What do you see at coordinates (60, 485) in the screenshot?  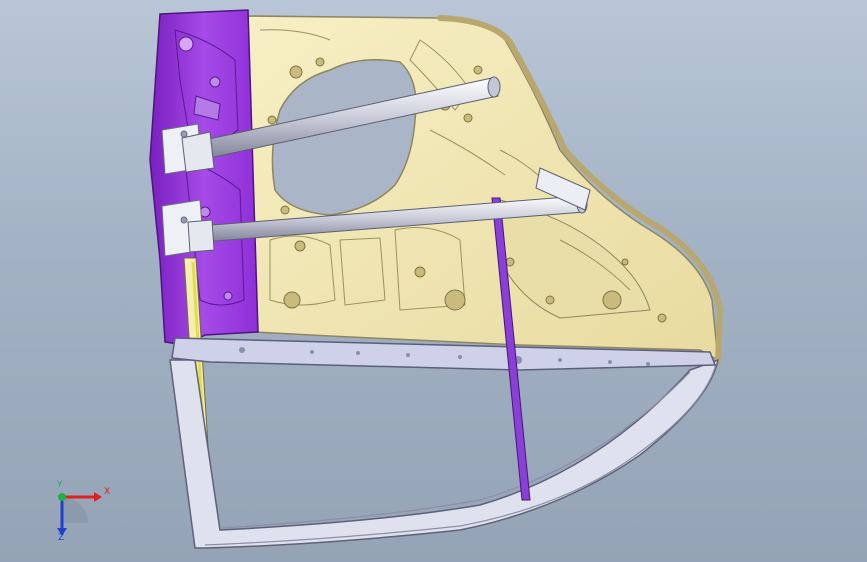 I see `y-axis-label: Y` at bounding box center [60, 485].